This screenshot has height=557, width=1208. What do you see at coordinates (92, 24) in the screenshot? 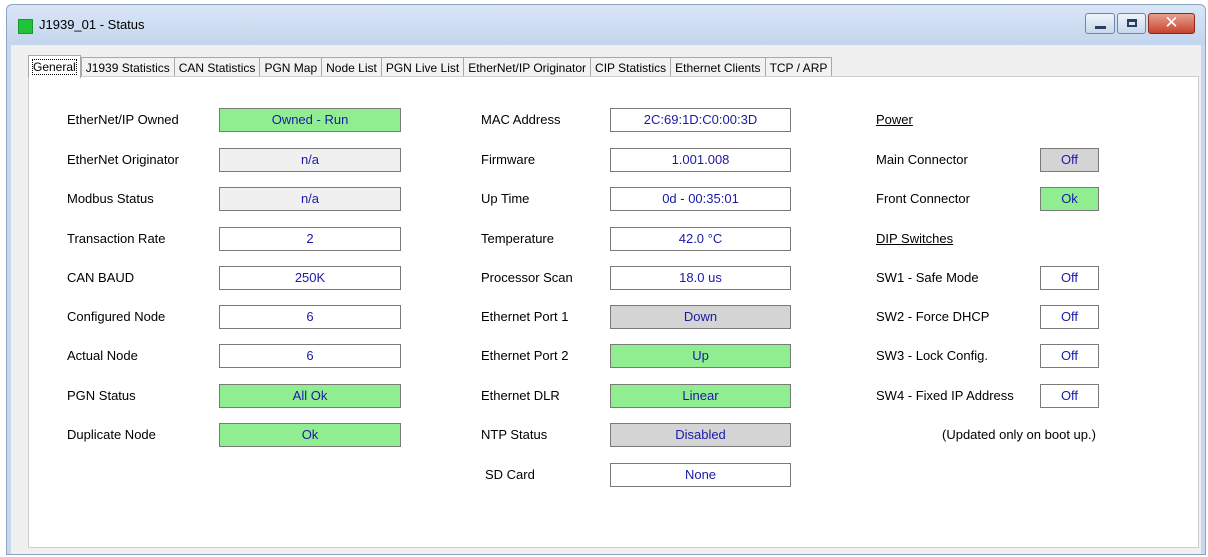
I see `window-title: J1939_01 - Status` at bounding box center [92, 24].